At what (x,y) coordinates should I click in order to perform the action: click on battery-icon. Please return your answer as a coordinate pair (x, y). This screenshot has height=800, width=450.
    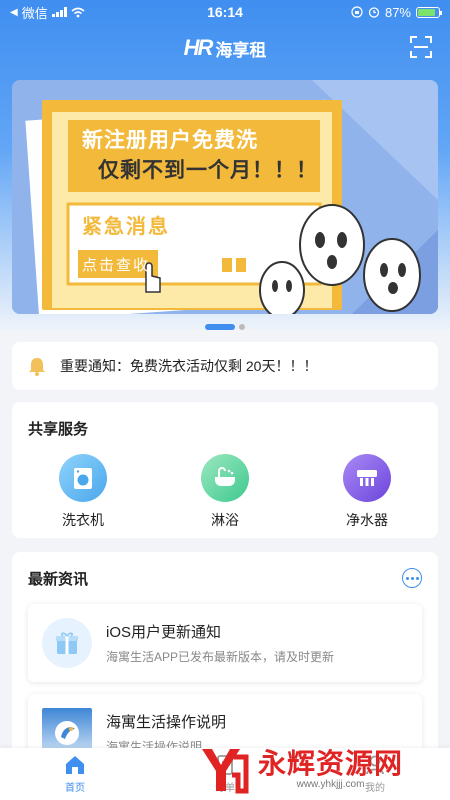
    Looking at the image, I should click on (429, 12).